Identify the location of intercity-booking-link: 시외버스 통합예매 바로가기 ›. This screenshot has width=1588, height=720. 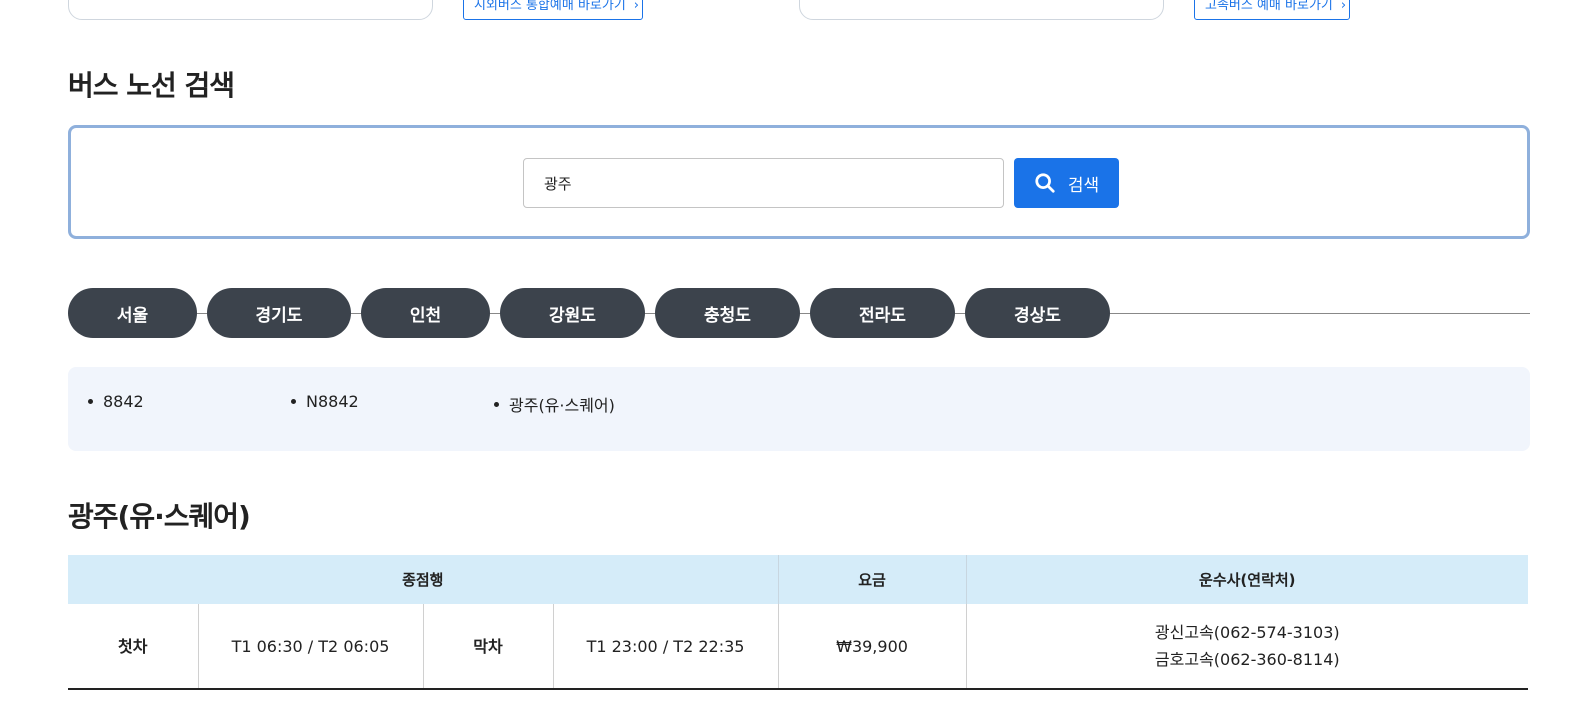
(553, 10).